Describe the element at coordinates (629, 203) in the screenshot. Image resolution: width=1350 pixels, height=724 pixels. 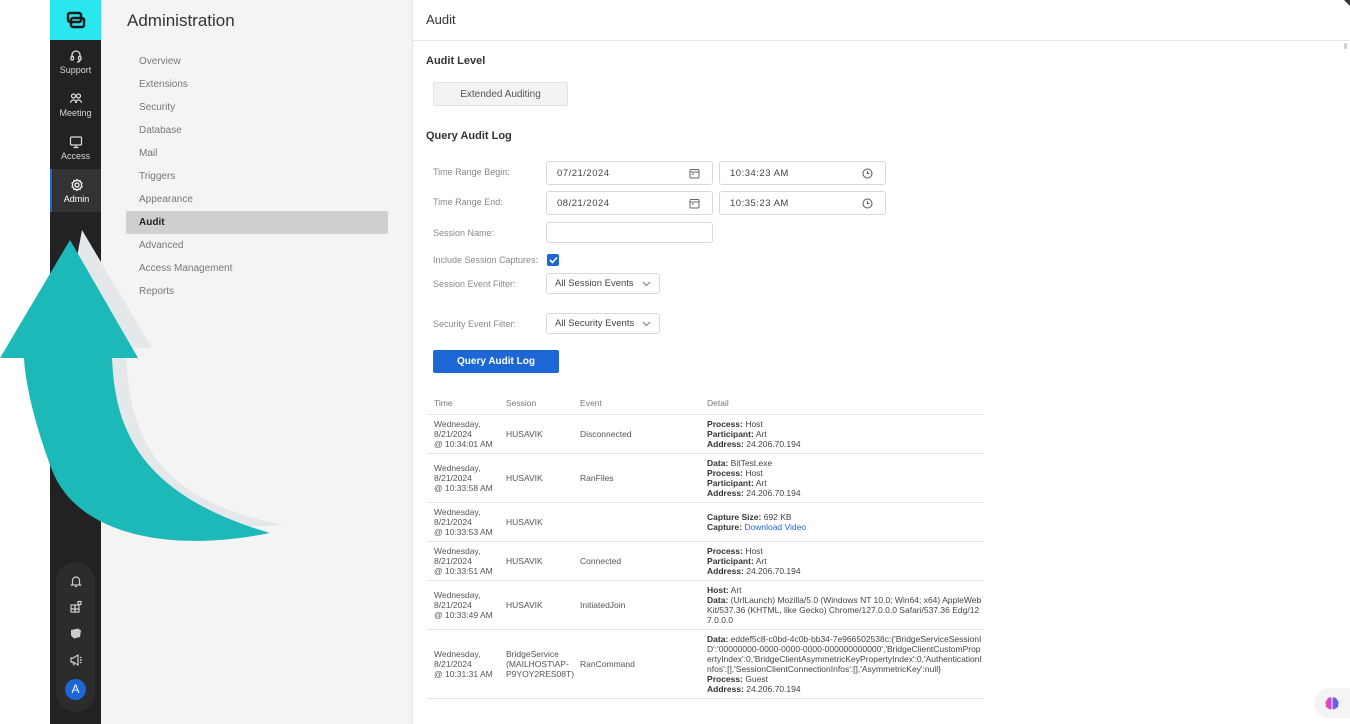
I see `time-end-date-input: 08/21/2024` at that location.